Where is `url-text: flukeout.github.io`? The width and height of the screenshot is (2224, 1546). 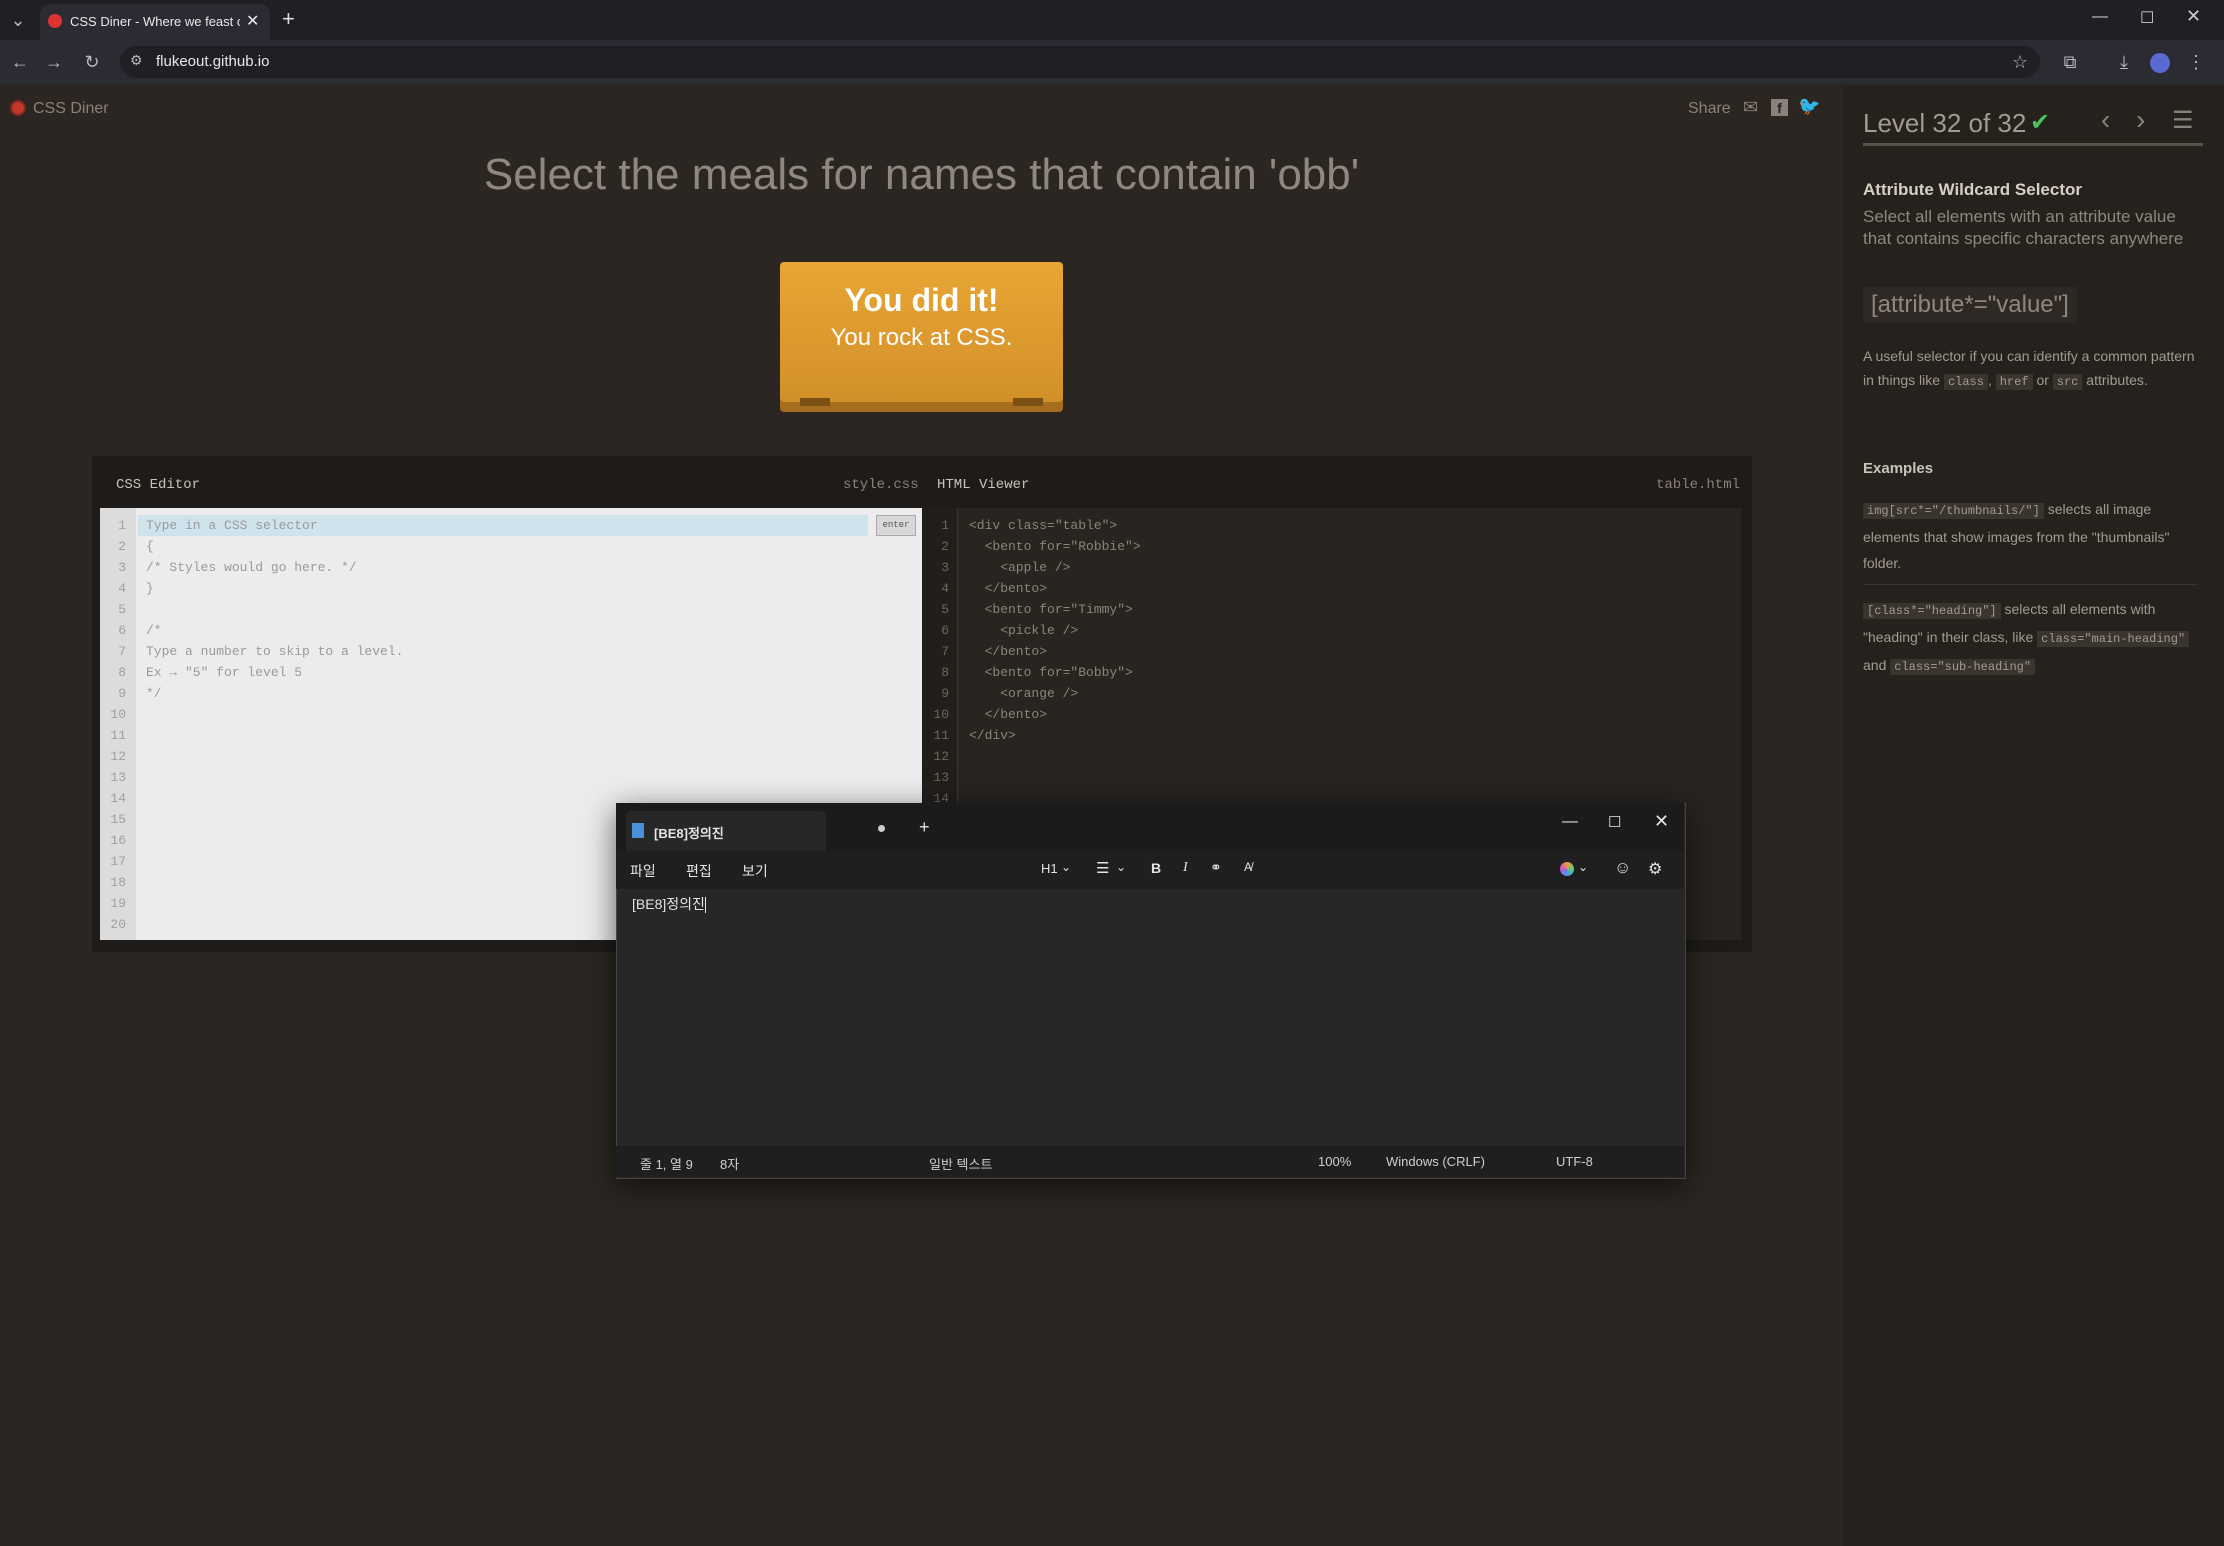
url-text: flukeout.github.io is located at coordinates (213, 61).